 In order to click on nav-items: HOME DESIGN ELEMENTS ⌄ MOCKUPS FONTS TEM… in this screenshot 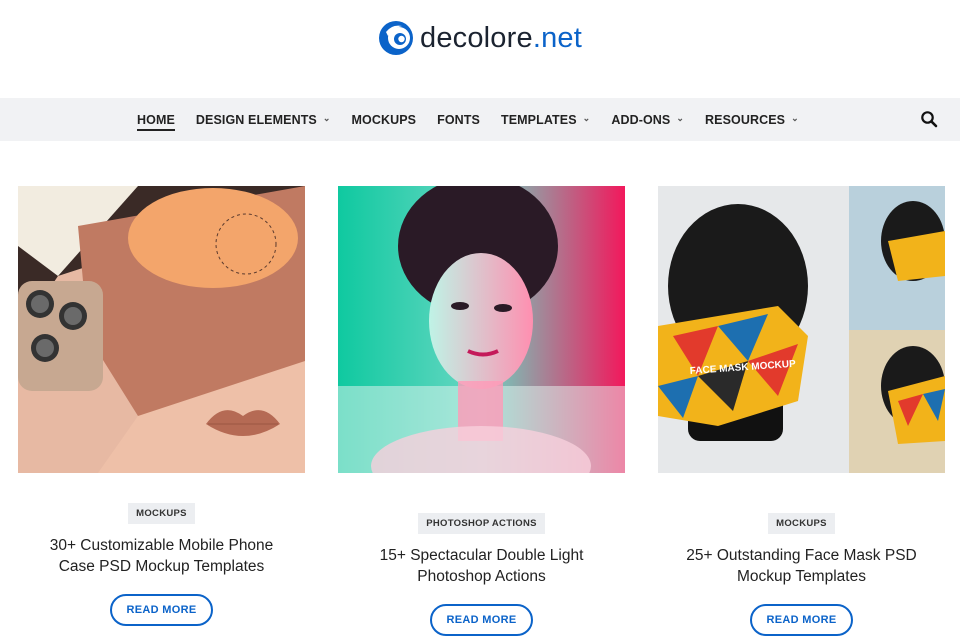, I will do `click(478, 119)`.